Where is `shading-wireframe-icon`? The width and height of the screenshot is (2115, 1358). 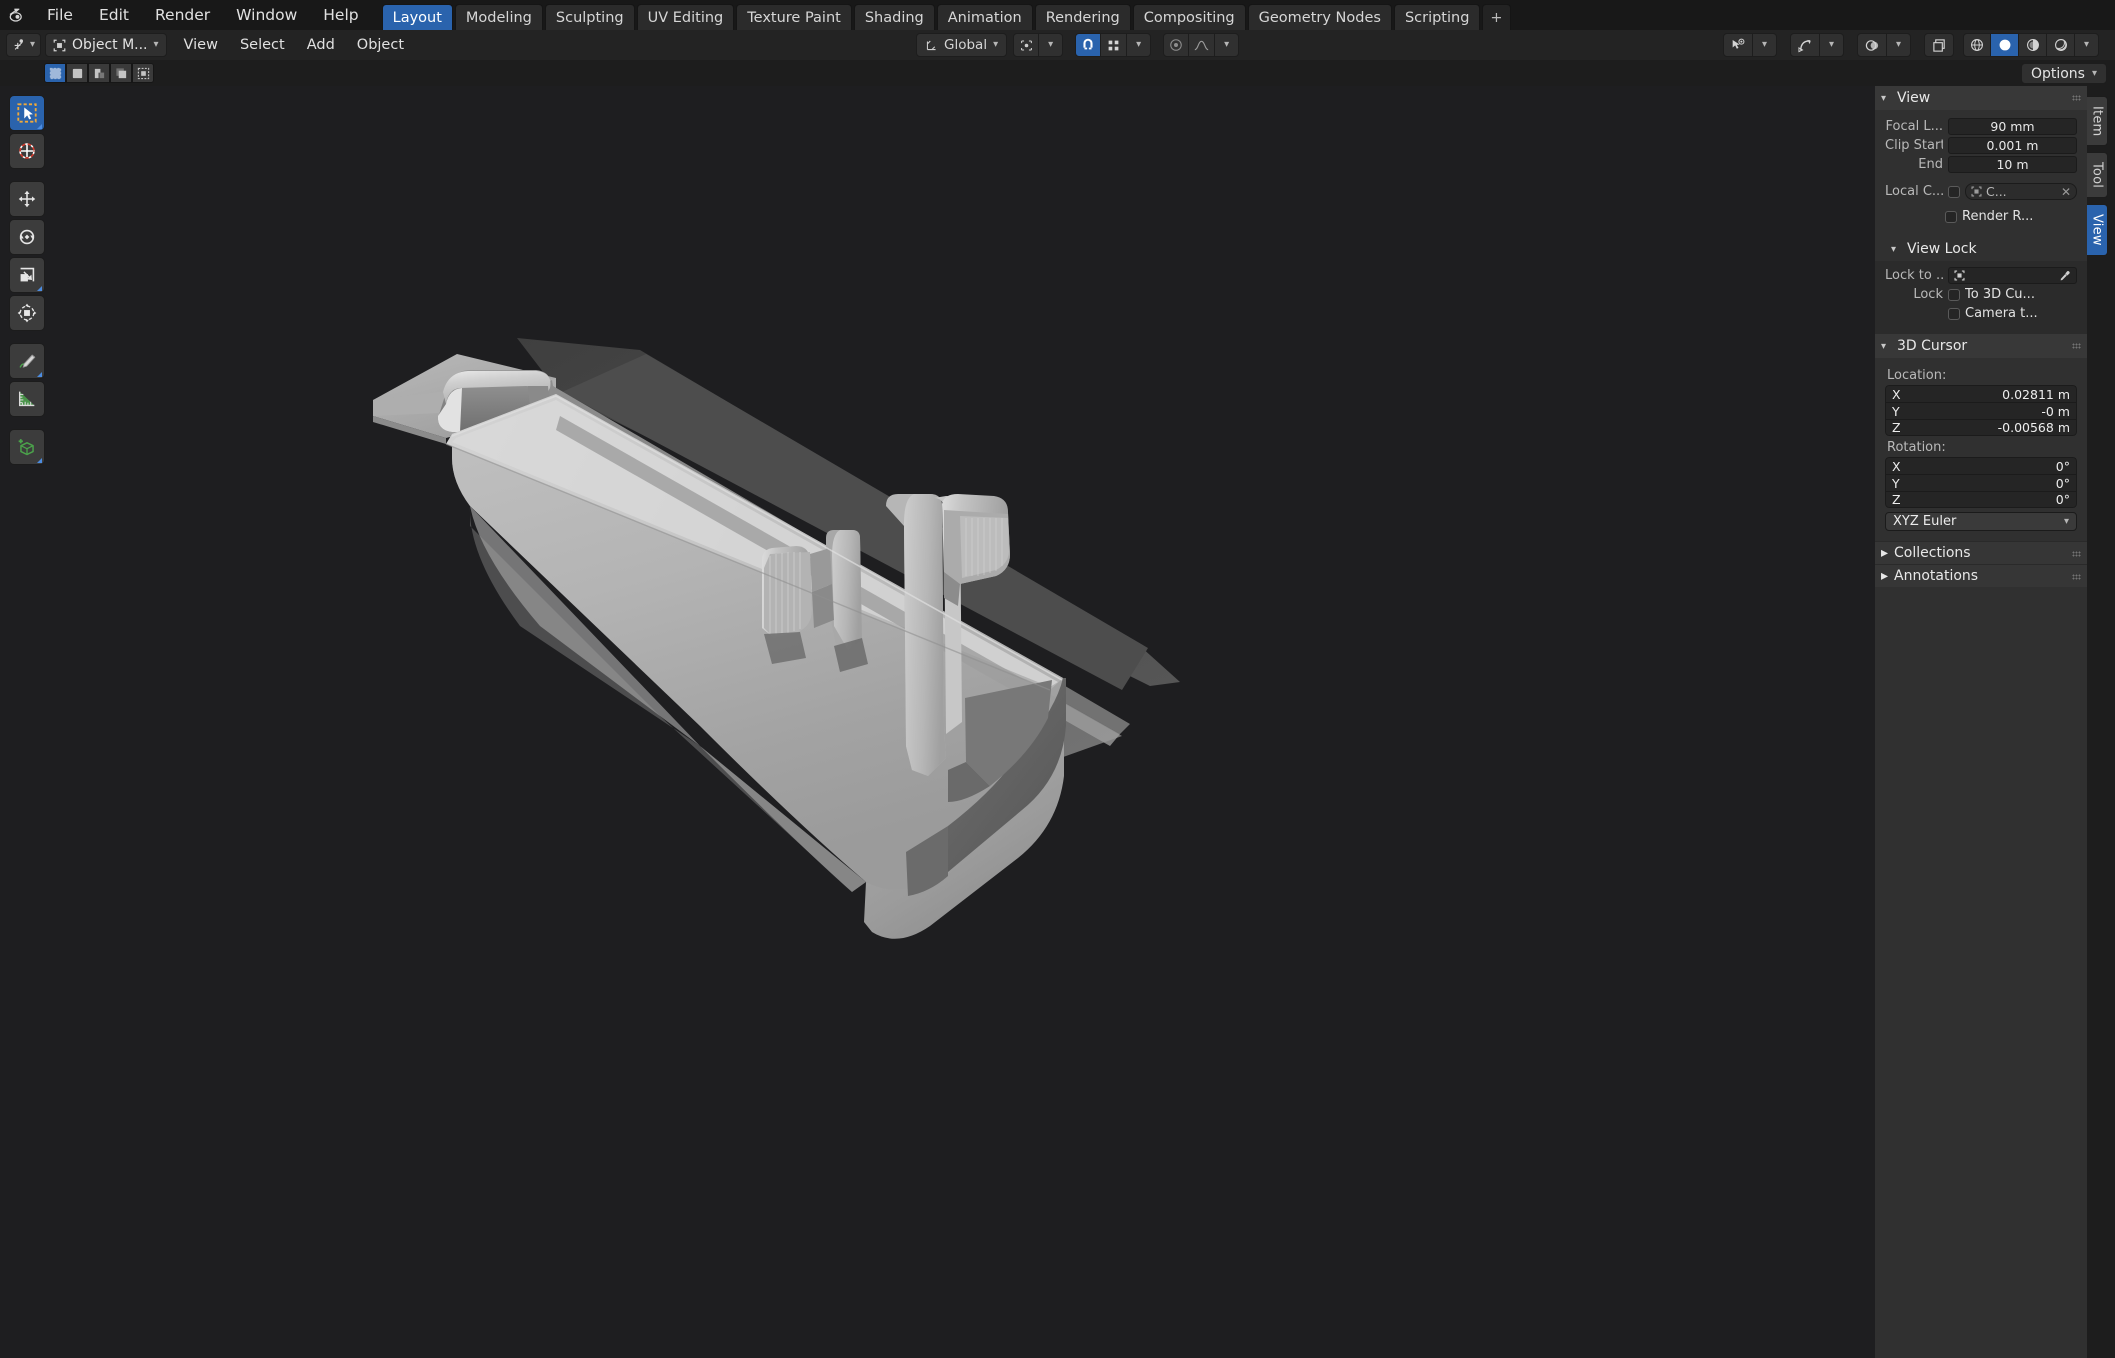
shading-wireframe-icon is located at coordinates (1977, 45).